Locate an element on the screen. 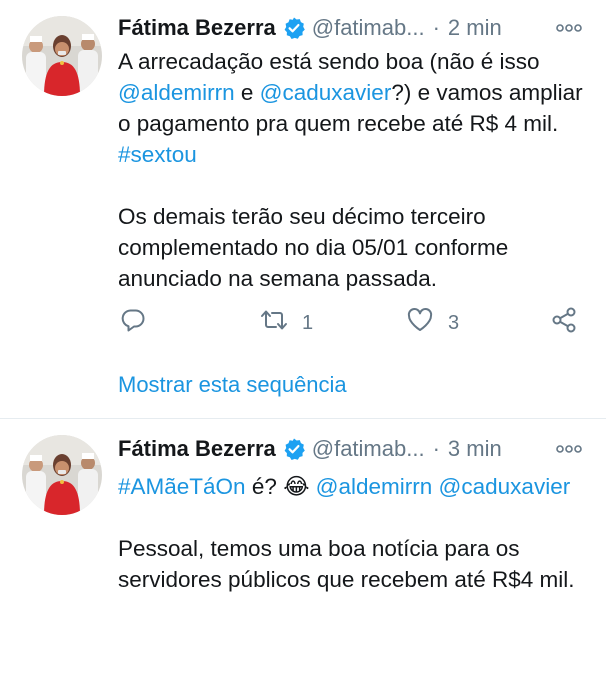 This screenshot has height=679, width=606. tweet-timestamp: 2 min is located at coordinates (475, 28).